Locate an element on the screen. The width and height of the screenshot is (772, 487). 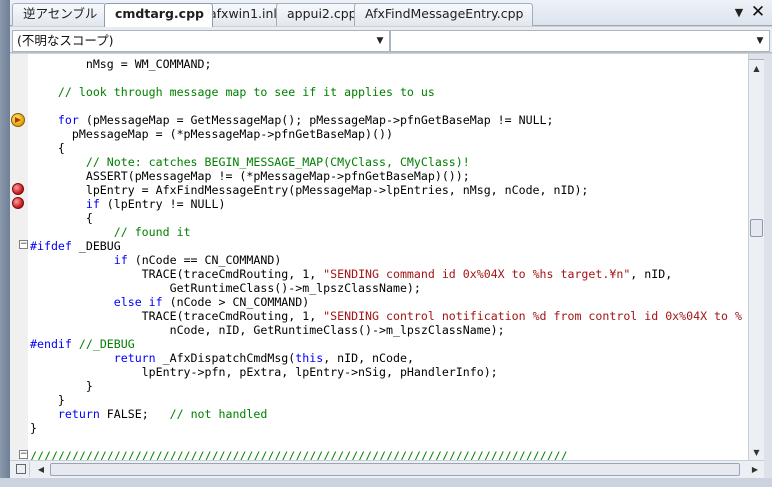
scroll-left-icon: ◀ is located at coordinates (41, 469).